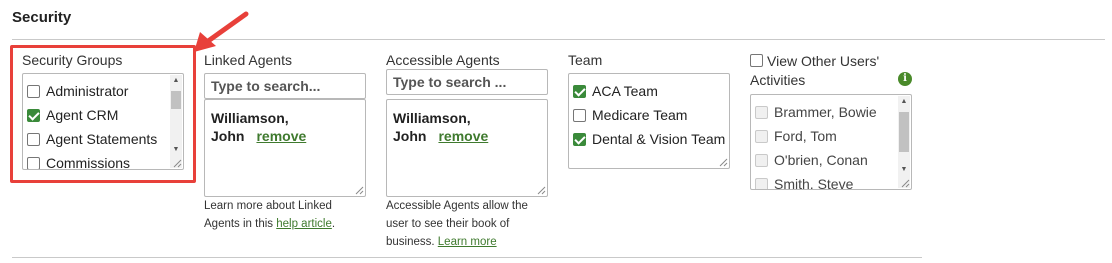  I want to click on list-item-label: Smith, Steve, so click(814, 183).